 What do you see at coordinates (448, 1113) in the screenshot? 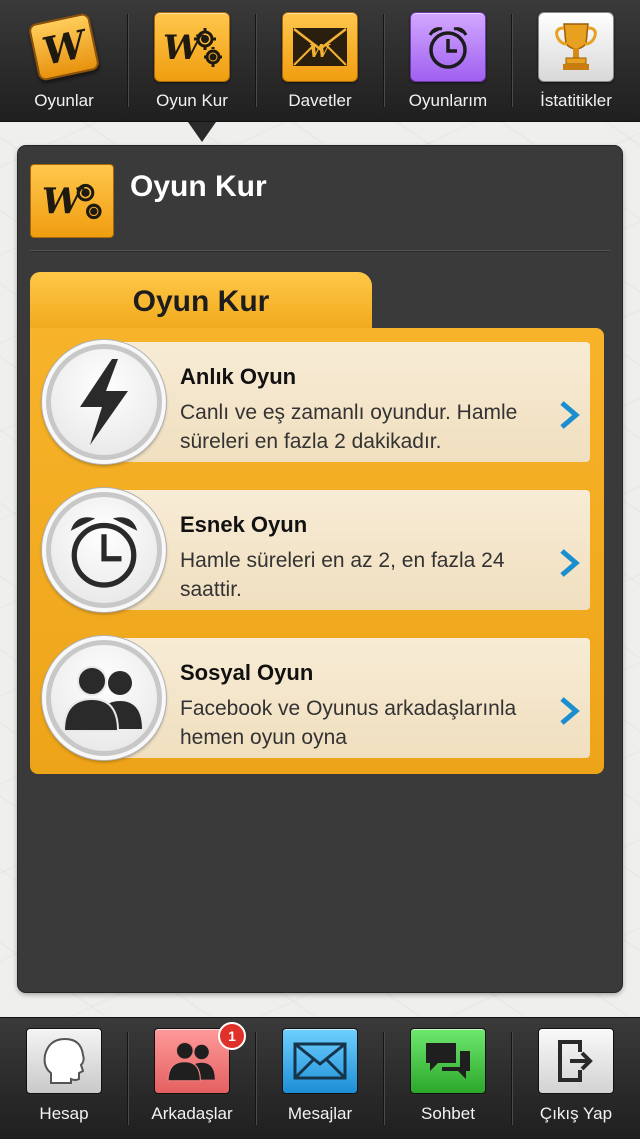
I see `nav-label-sohbet: Sohbet` at bounding box center [448, 1113].